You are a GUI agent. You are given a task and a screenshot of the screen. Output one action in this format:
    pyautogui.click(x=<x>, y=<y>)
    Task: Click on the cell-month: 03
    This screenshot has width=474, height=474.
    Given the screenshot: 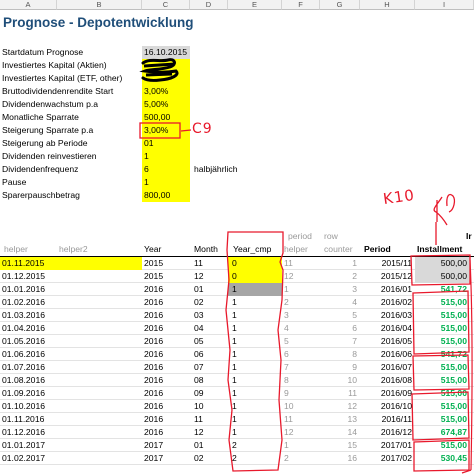 What is the action you would take?
    pyautogui.click(x=198, y=315)
    